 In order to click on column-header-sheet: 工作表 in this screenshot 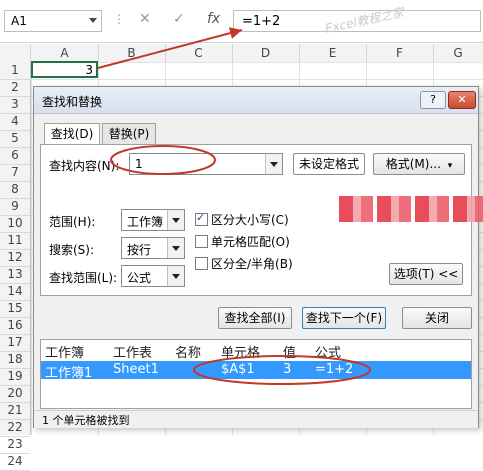, I will do `click(132, 351)`.